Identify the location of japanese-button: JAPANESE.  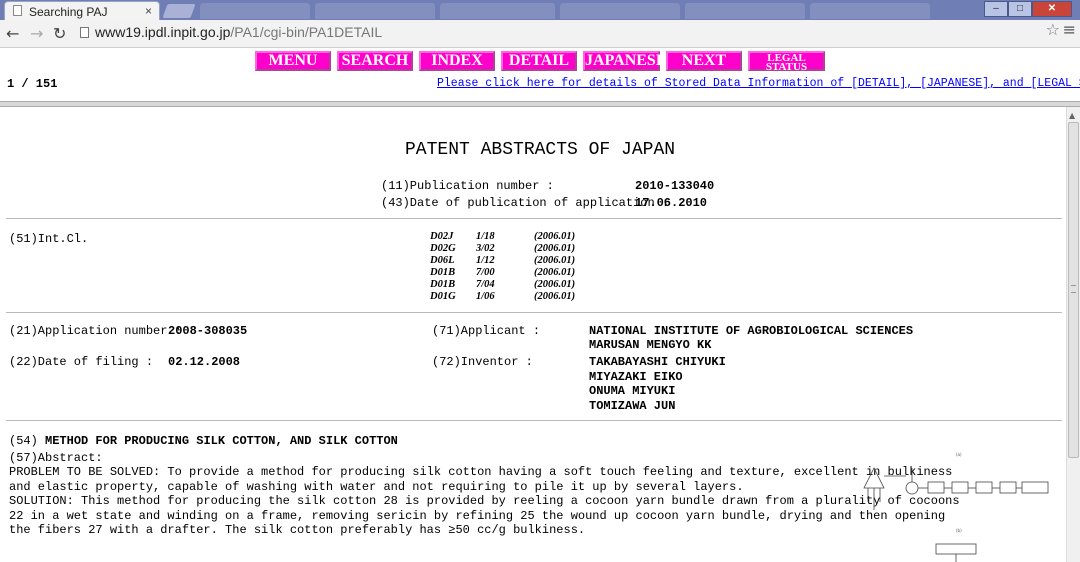
(625, 61).